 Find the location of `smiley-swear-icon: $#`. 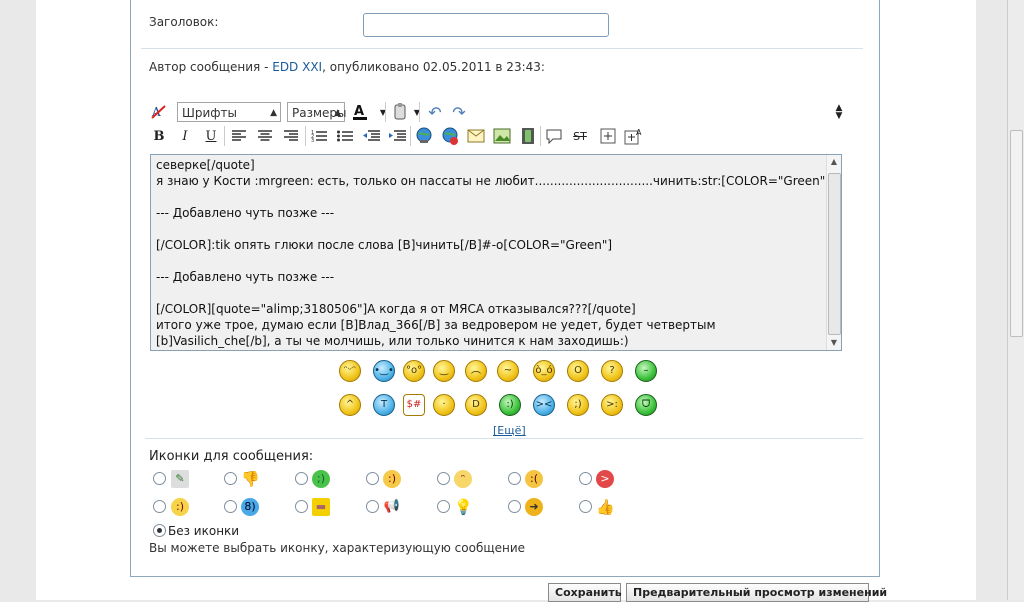

smiley-swear-icon: $# is located at coordinates (414, 405).